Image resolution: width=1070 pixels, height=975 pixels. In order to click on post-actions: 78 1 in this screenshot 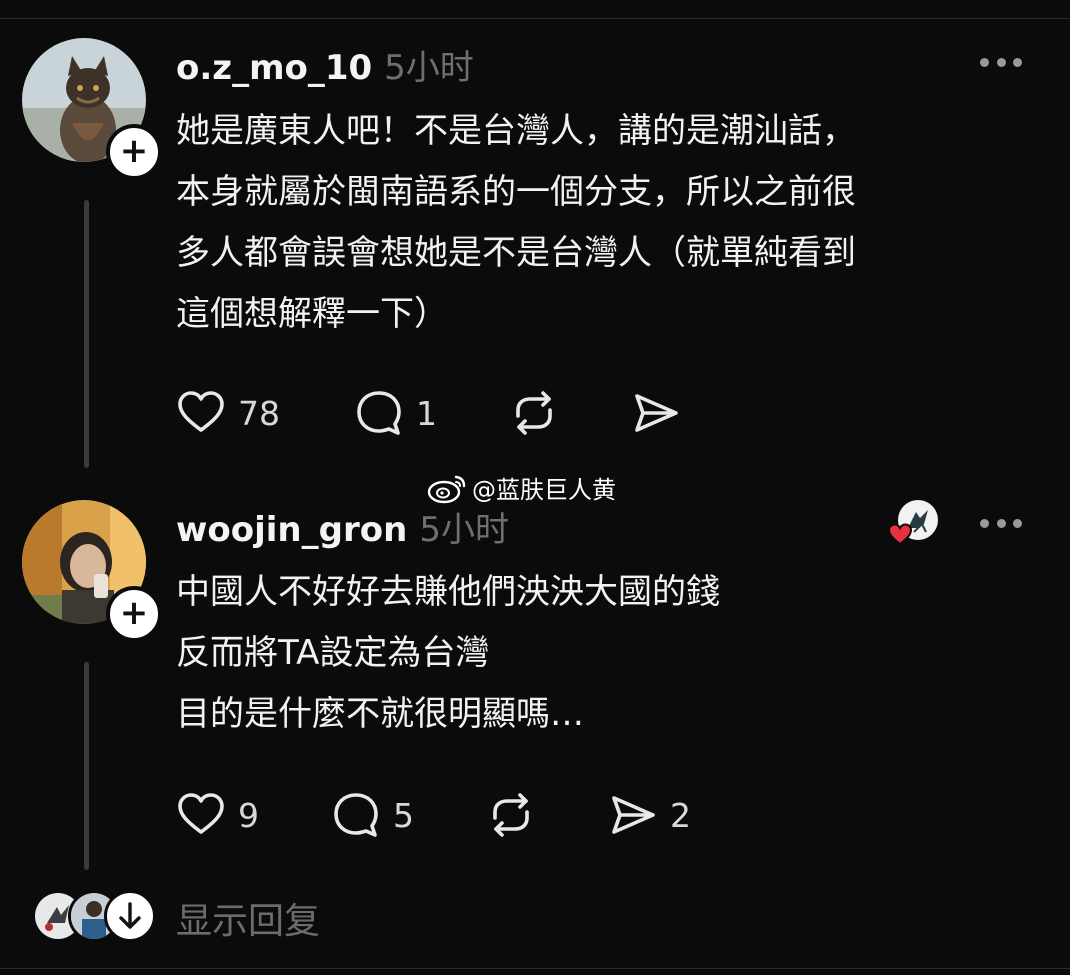, I will do `click(428, 413)`.